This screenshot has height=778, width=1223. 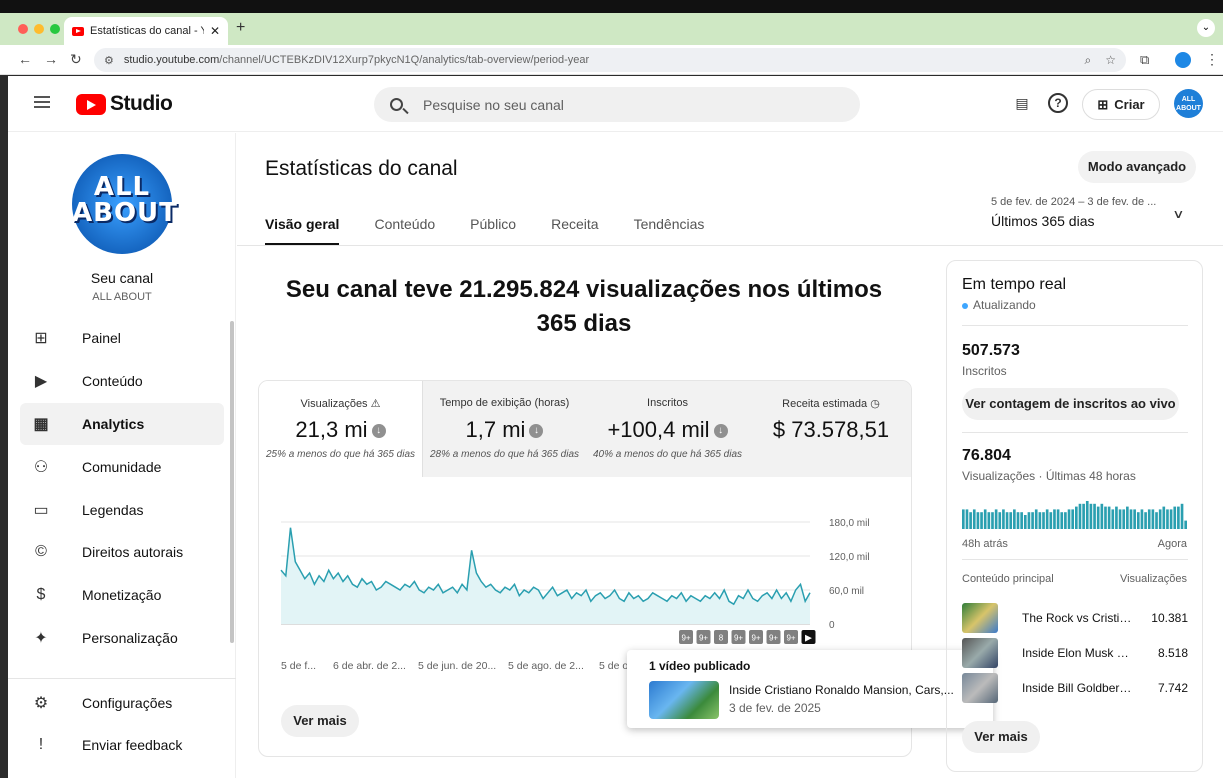 What do you see at coordinates (113, 510) in the screenshot?
I see `sidebar-item-label: Legendas` at bounding box center [113, 510].